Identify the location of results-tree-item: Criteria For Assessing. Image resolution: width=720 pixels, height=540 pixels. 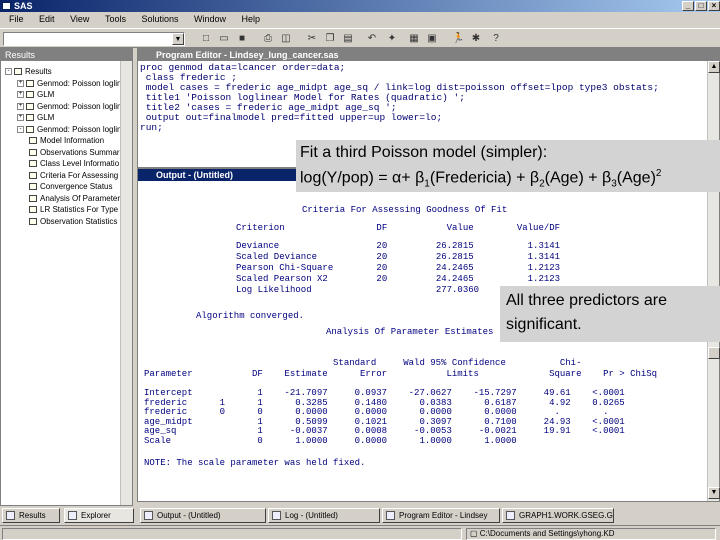
(73, 175).